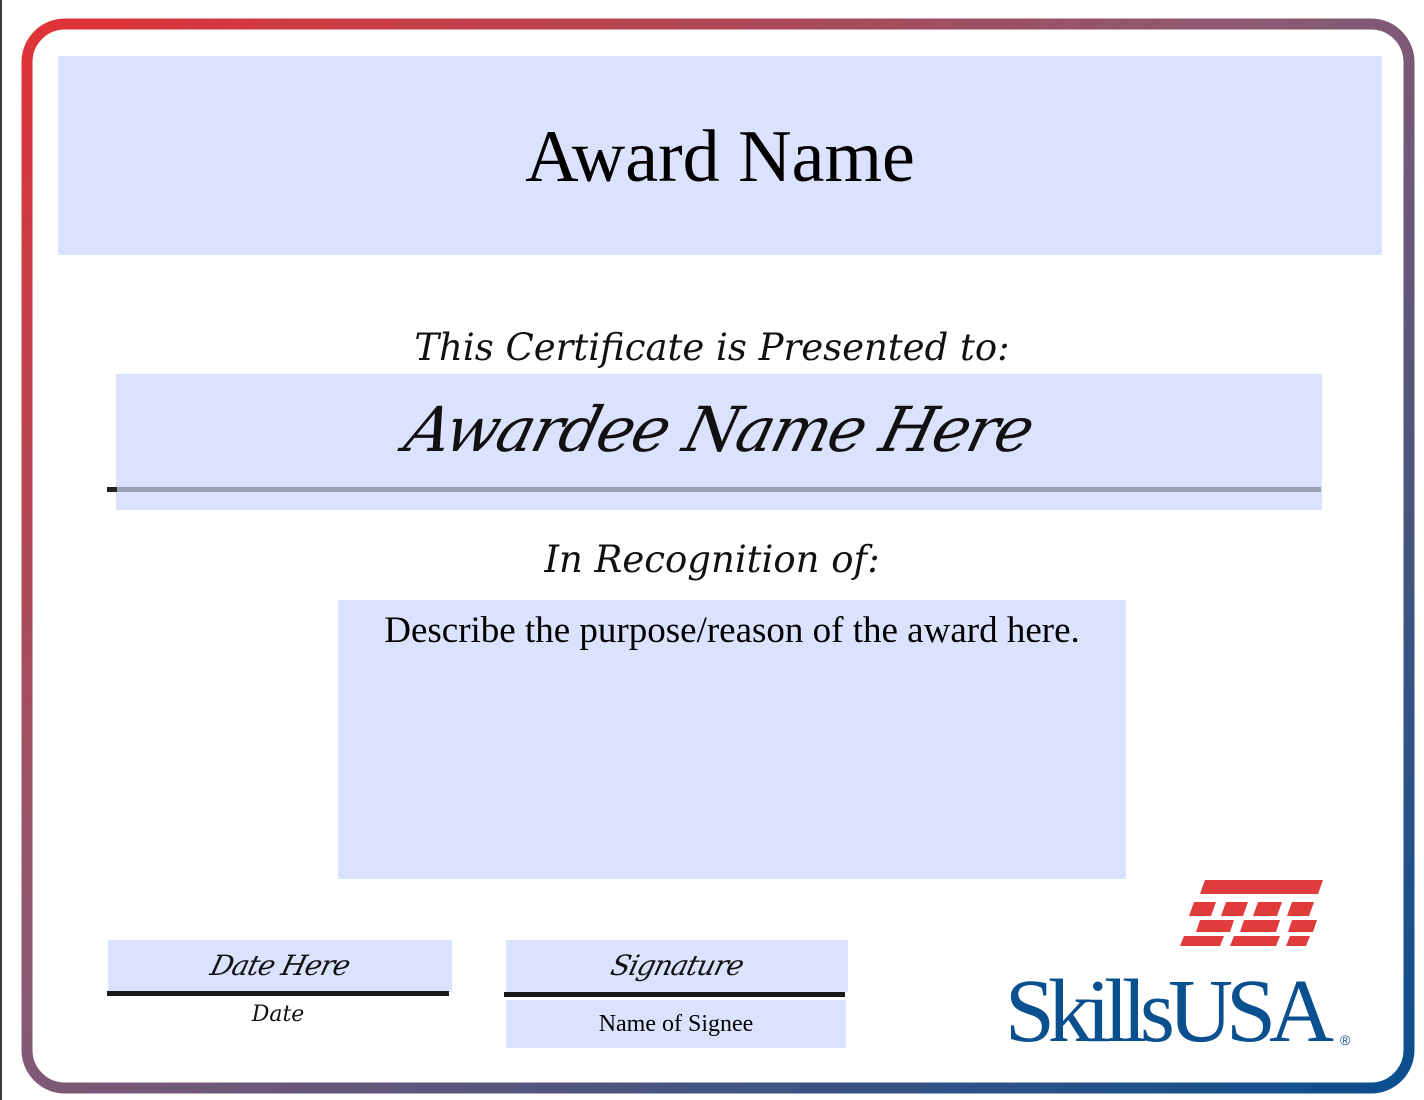 The height and width of the screenshot is (1100, 1424). What do you see at coordinates (677, 965) in the screenshot?
I see `signature-value: Signature` at bounding box center [677, 965].